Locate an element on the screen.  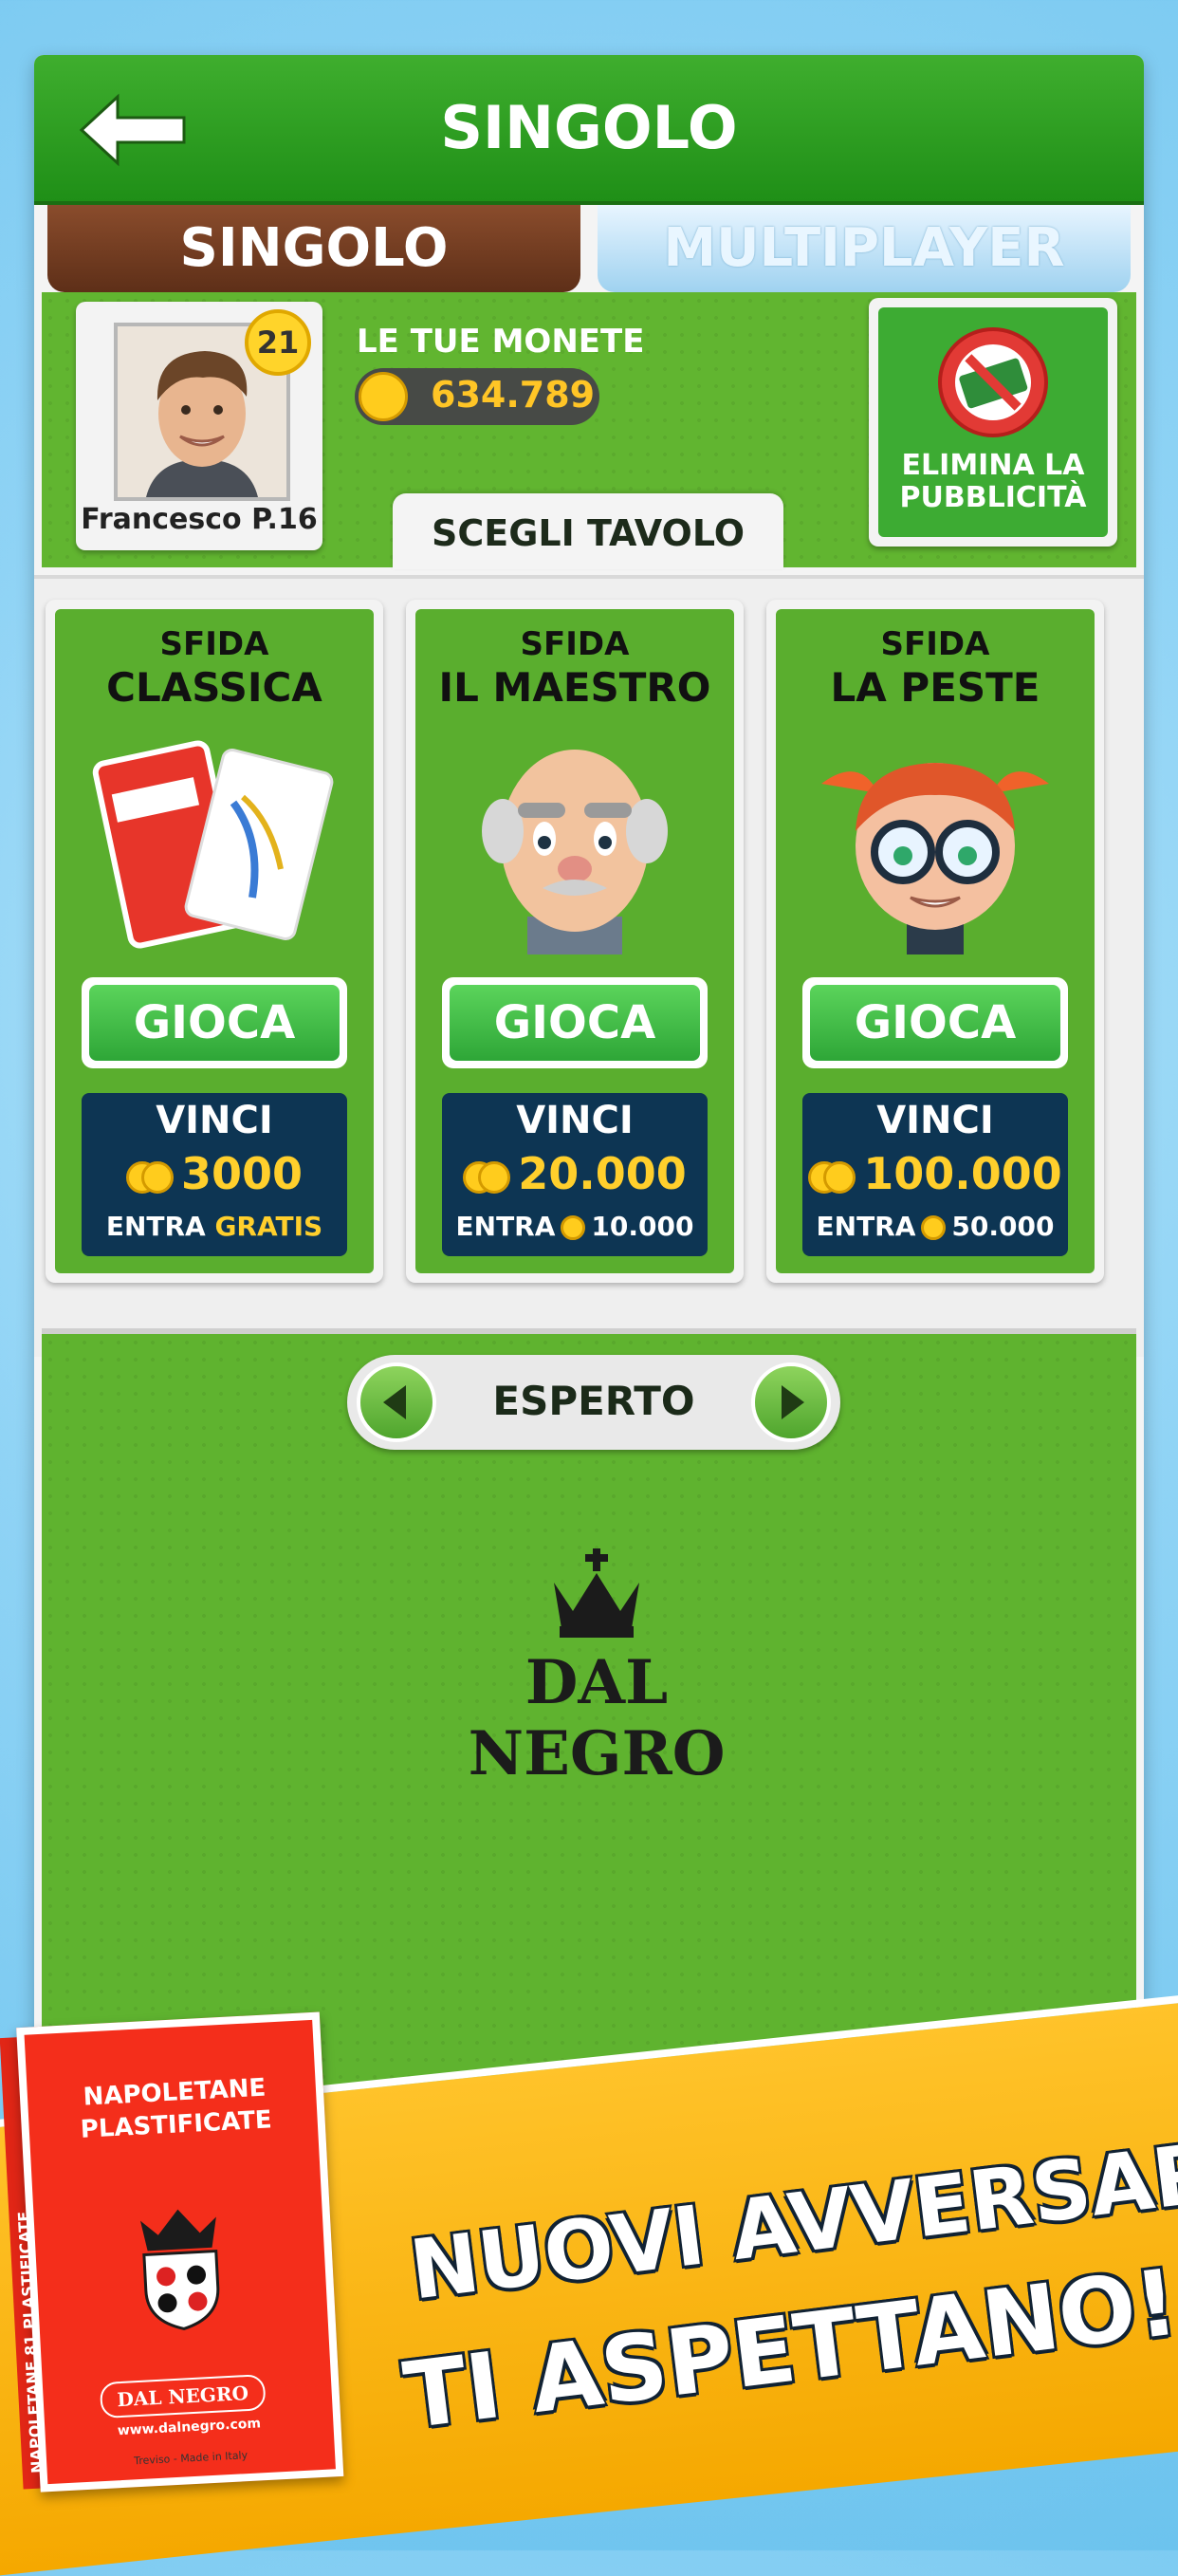
coins-balance: 634.789 is located at coordinates (477, 396).